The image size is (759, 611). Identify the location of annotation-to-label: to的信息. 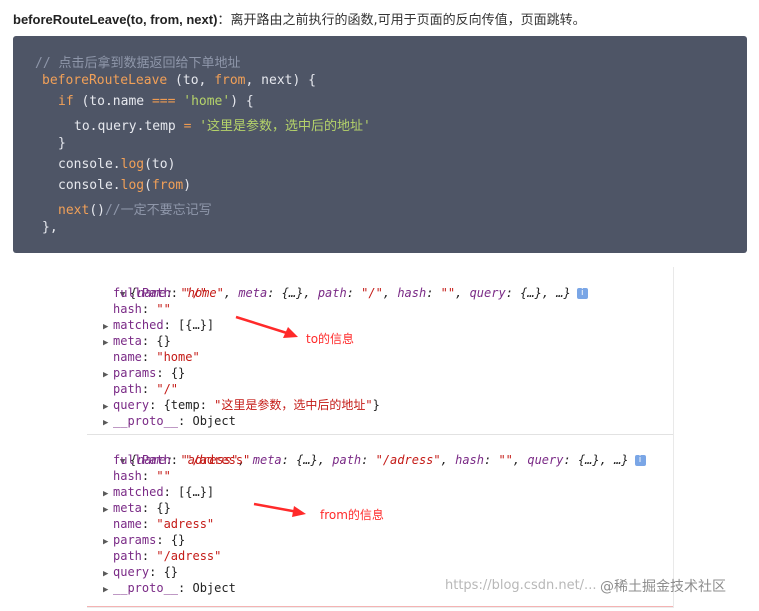
(330, 339).